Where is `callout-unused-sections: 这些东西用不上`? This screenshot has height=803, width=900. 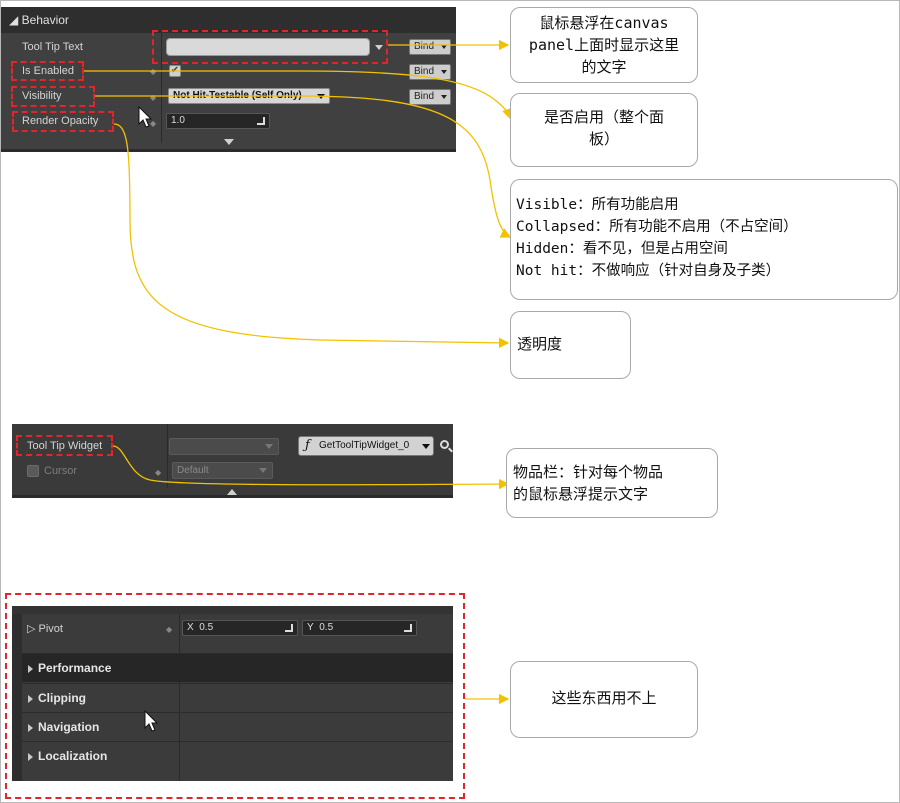
callout-unused-sections: 这些东西用不上 is located at coordinates (604, 699).